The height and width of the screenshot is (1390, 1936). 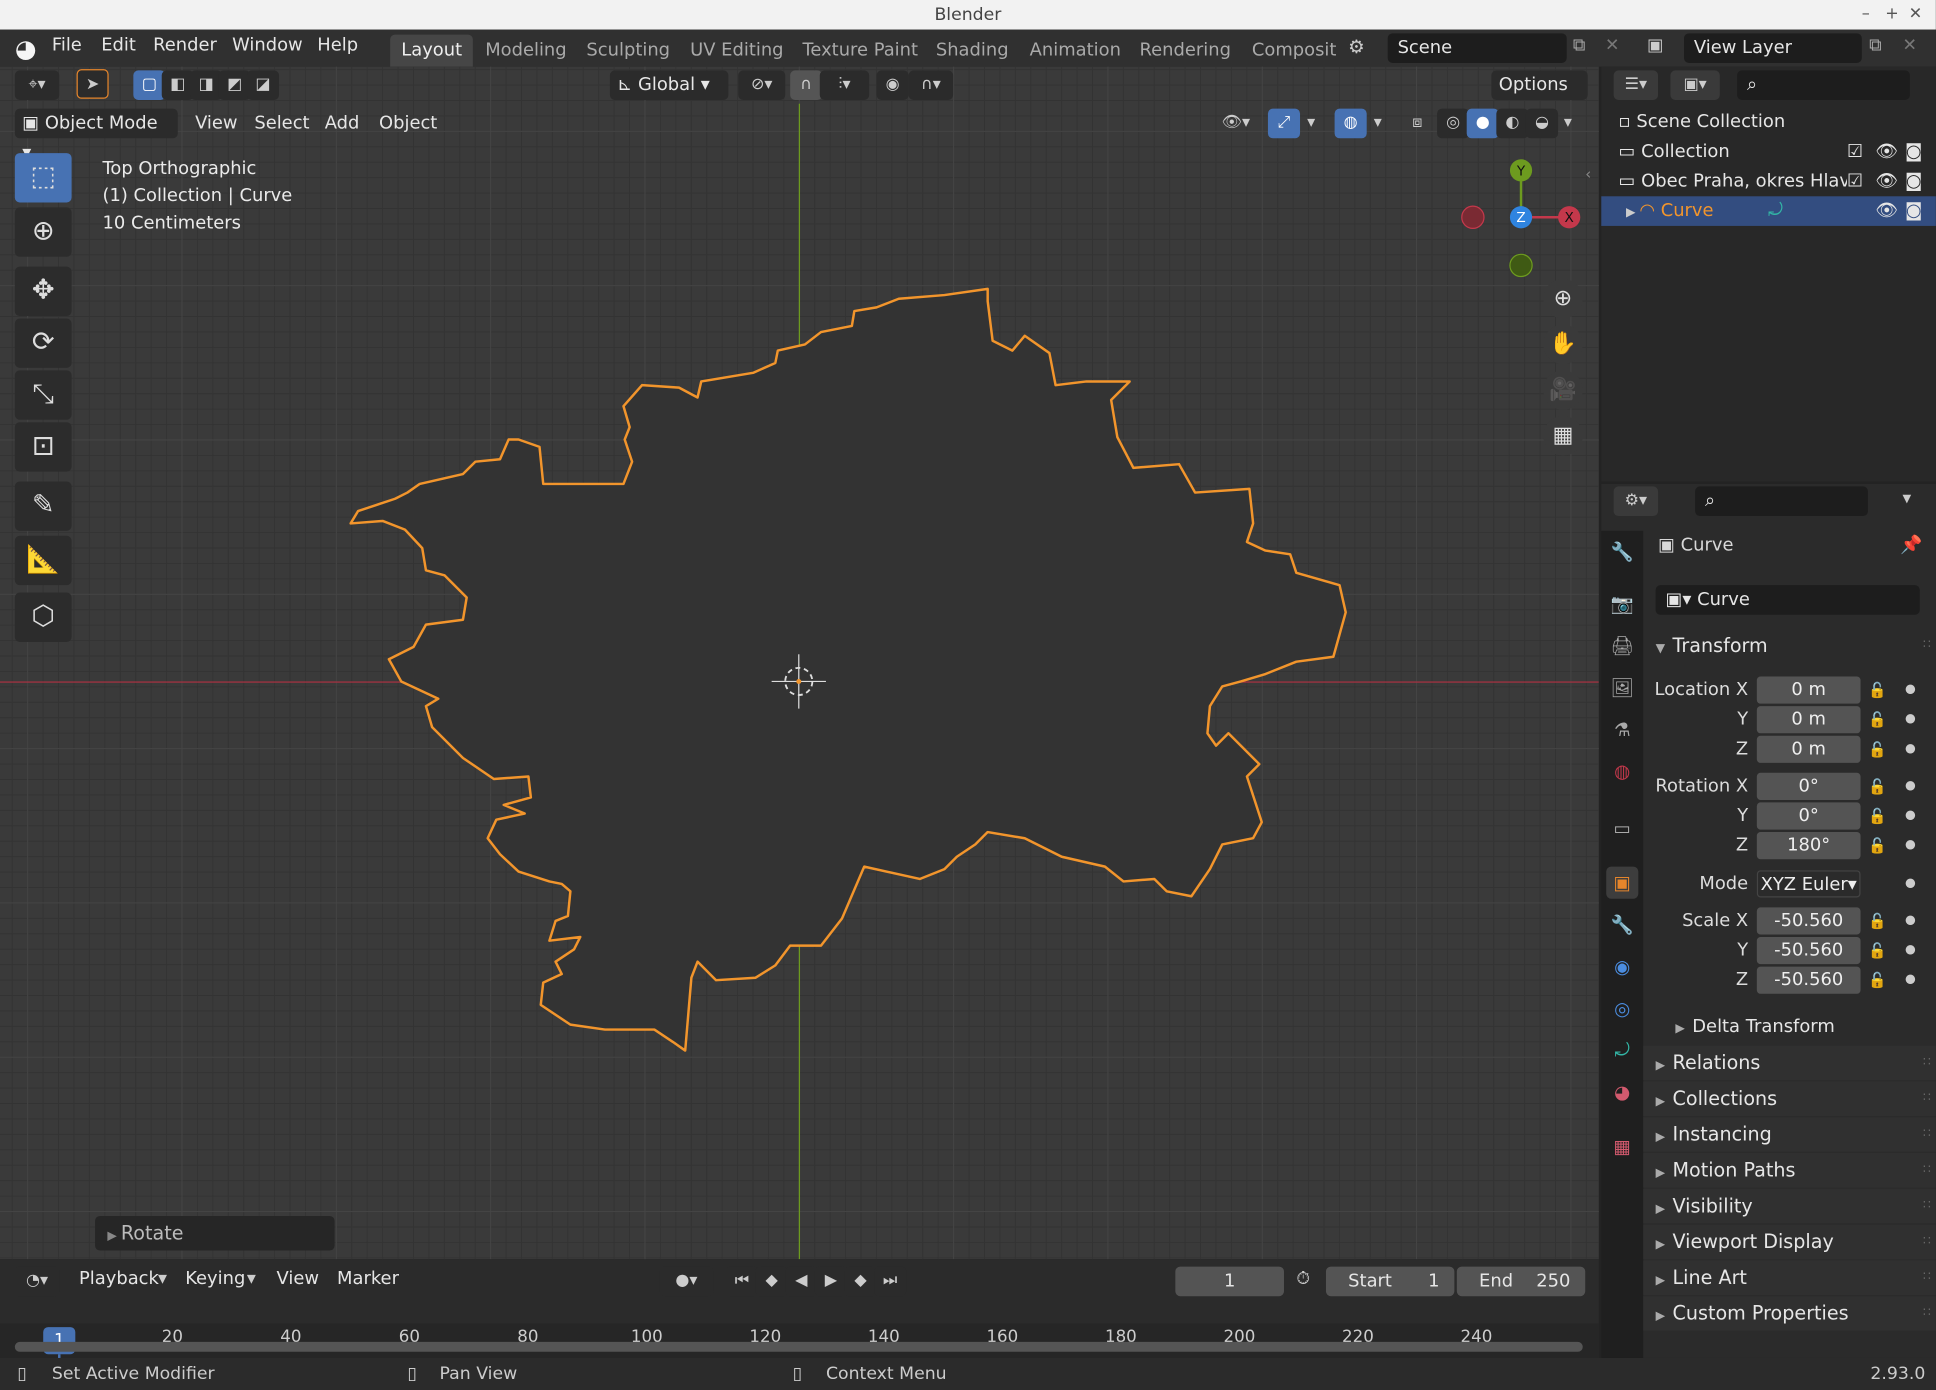 I want to click on minimize-button: –, so click(x=1866, y=15).